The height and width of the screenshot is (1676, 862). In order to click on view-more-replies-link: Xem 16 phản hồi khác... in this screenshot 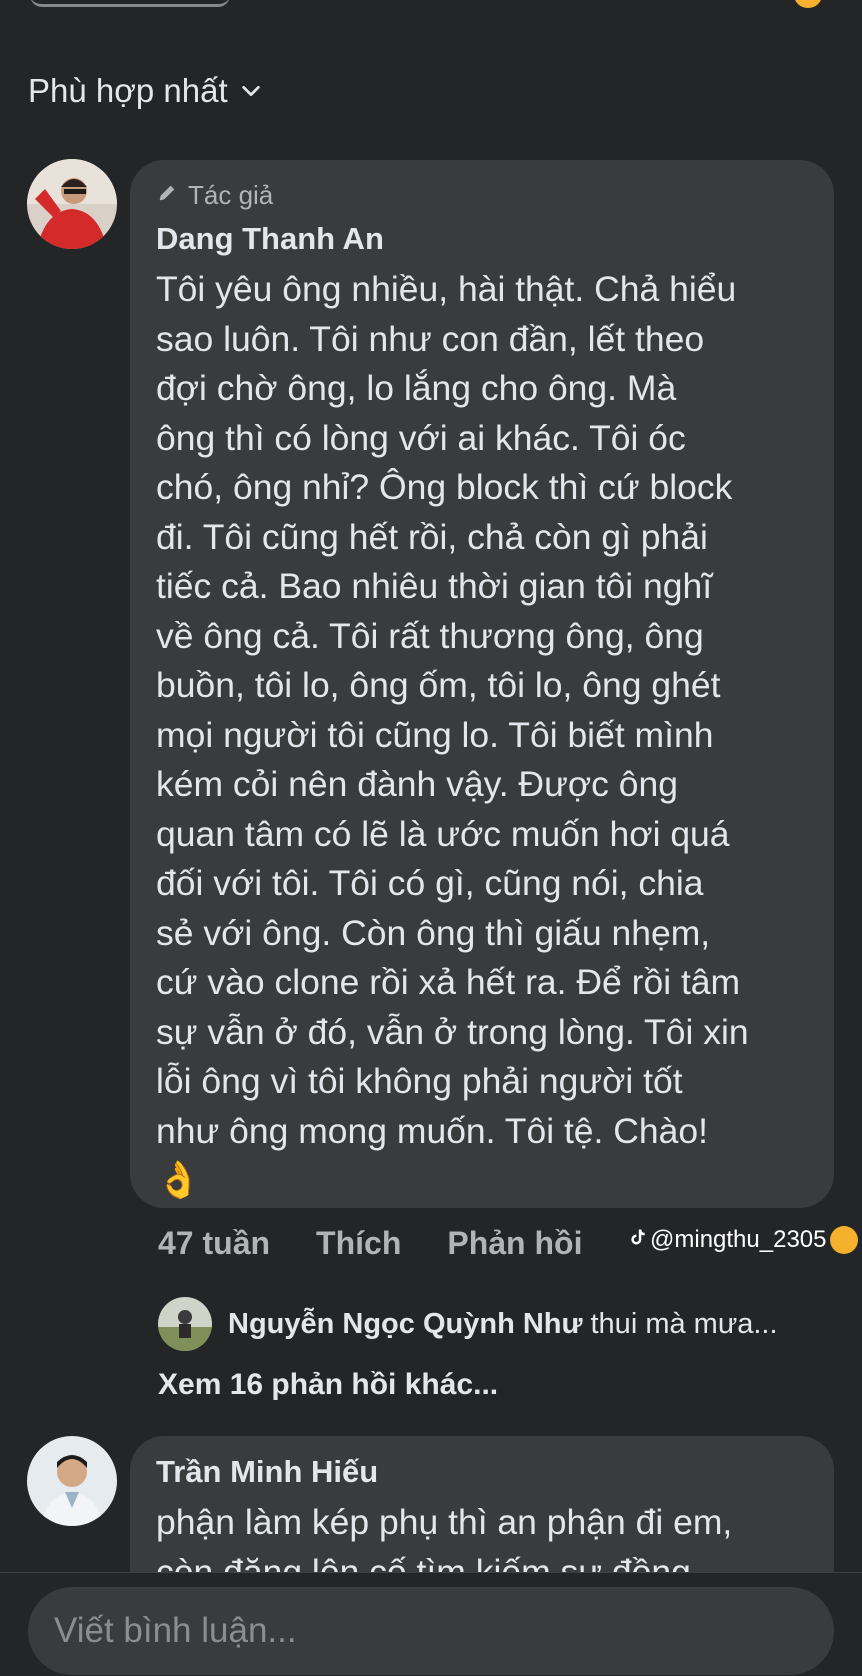, I will do `click(328, 1385)`.